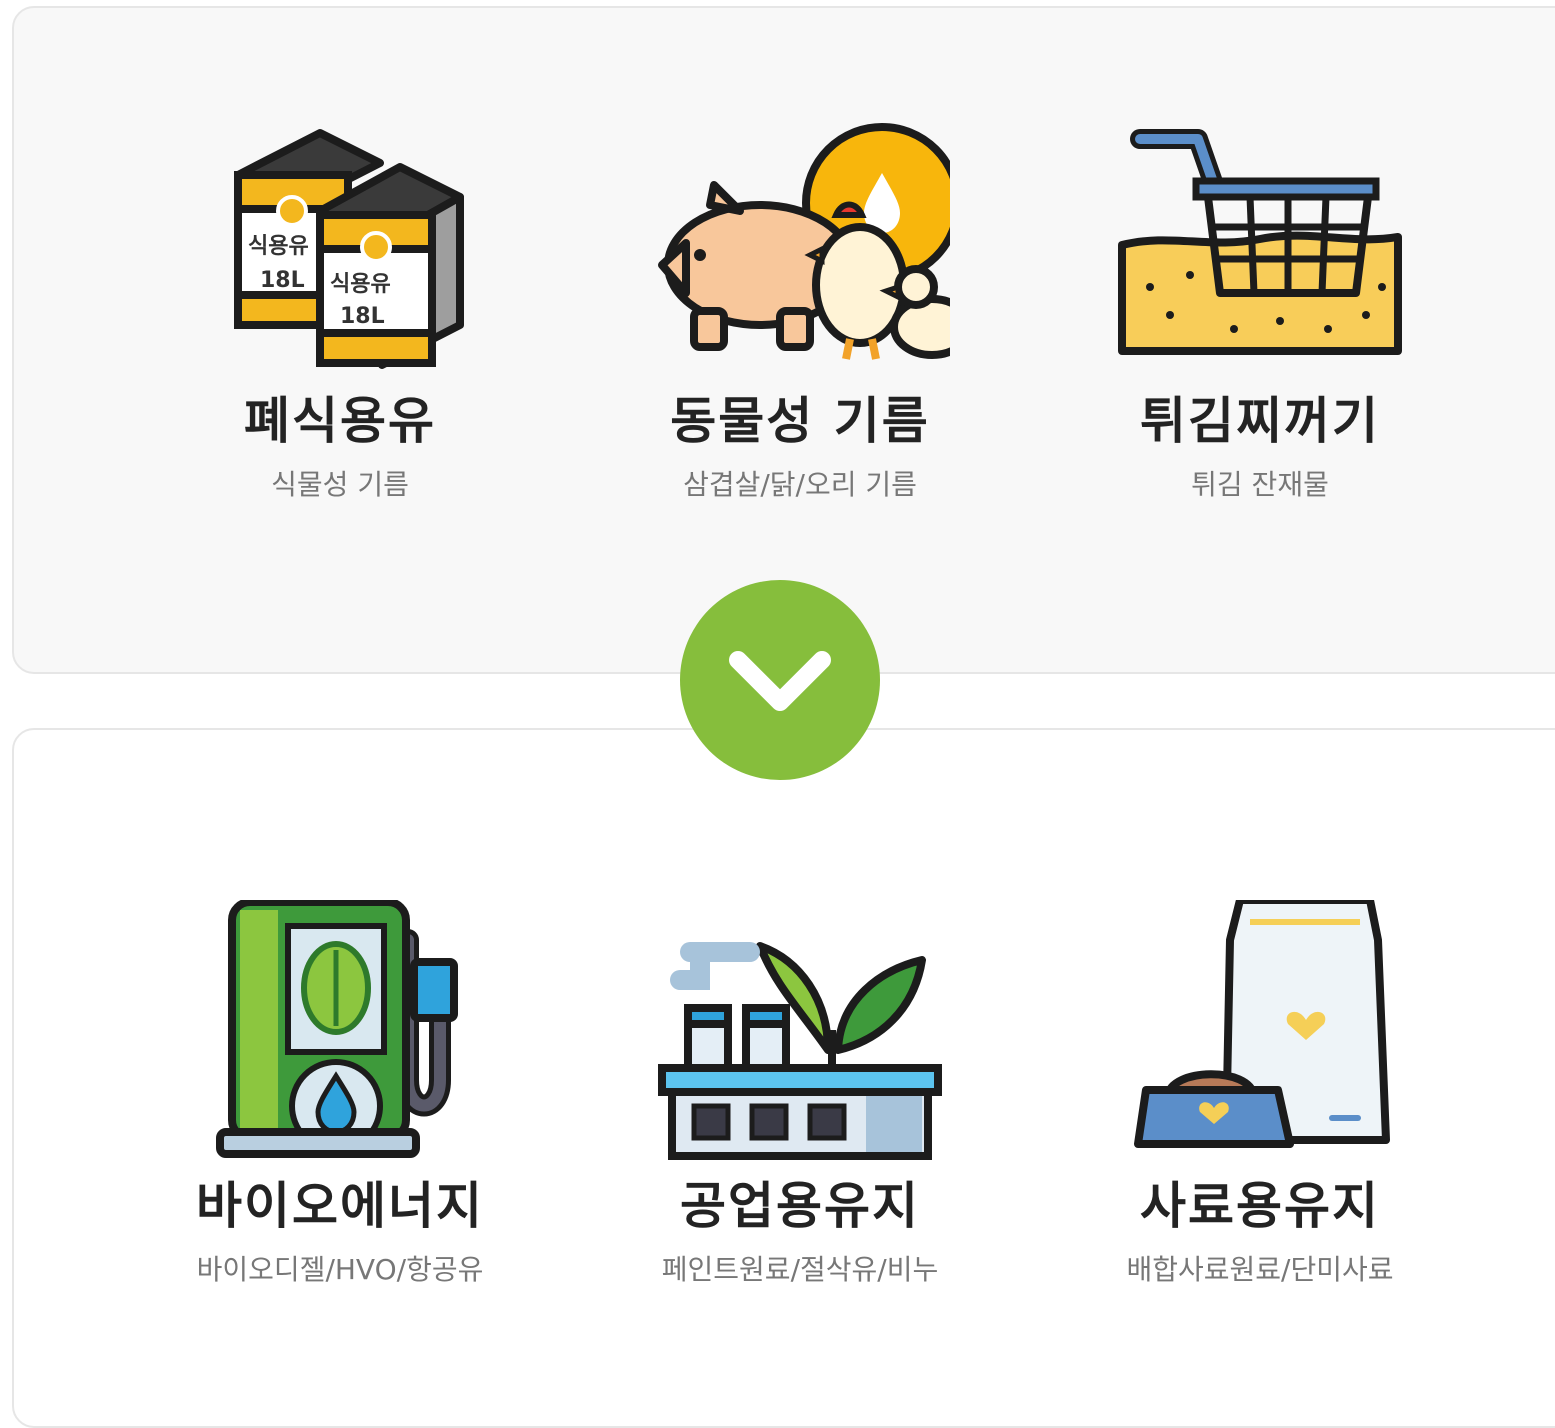 The height and width of the screenshot is (1428, 1555). Describe the element at coordinates (340, 245) in the screenshot. I see `oil-can-icon: 식용유 18L 식용유 18L` at that location.